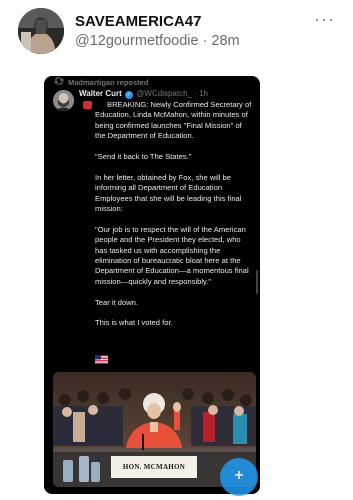 The height and width of the screenshot is (500, 353). Describe the element at coordinates (101, 359) in the screenshot. I see `us-flag-emoji-icon` at that location.